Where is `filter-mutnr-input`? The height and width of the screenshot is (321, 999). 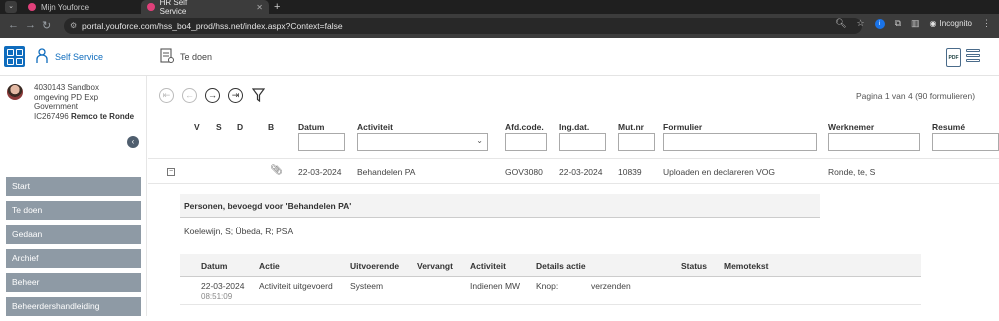
filter-mutnr-input is located at coordinates (636, 142).